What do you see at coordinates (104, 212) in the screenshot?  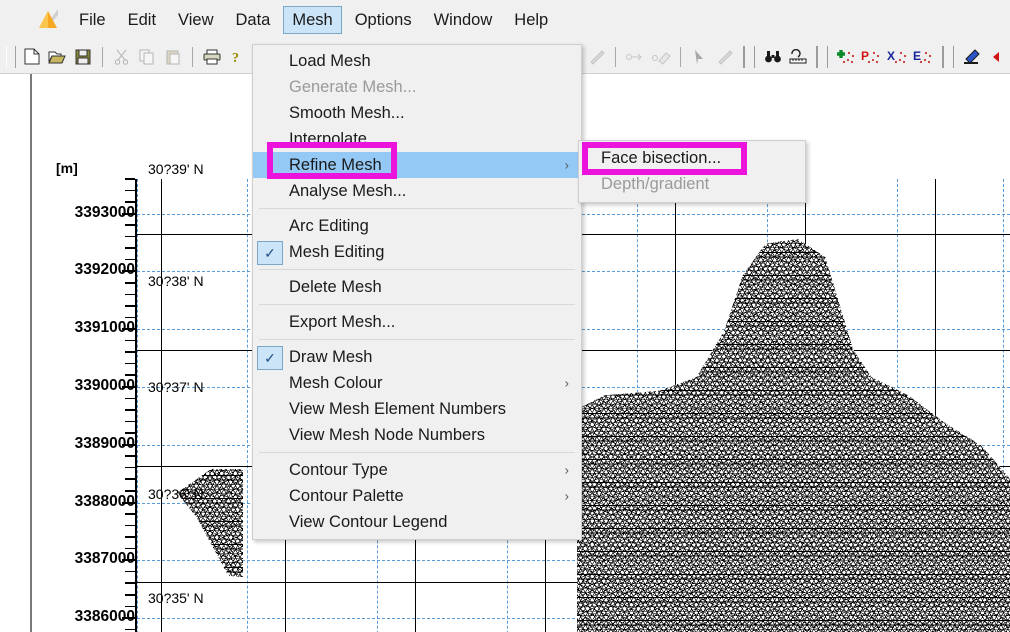 I see `y-axis-tick-label: 3393000` at bounding box center [104, 212].